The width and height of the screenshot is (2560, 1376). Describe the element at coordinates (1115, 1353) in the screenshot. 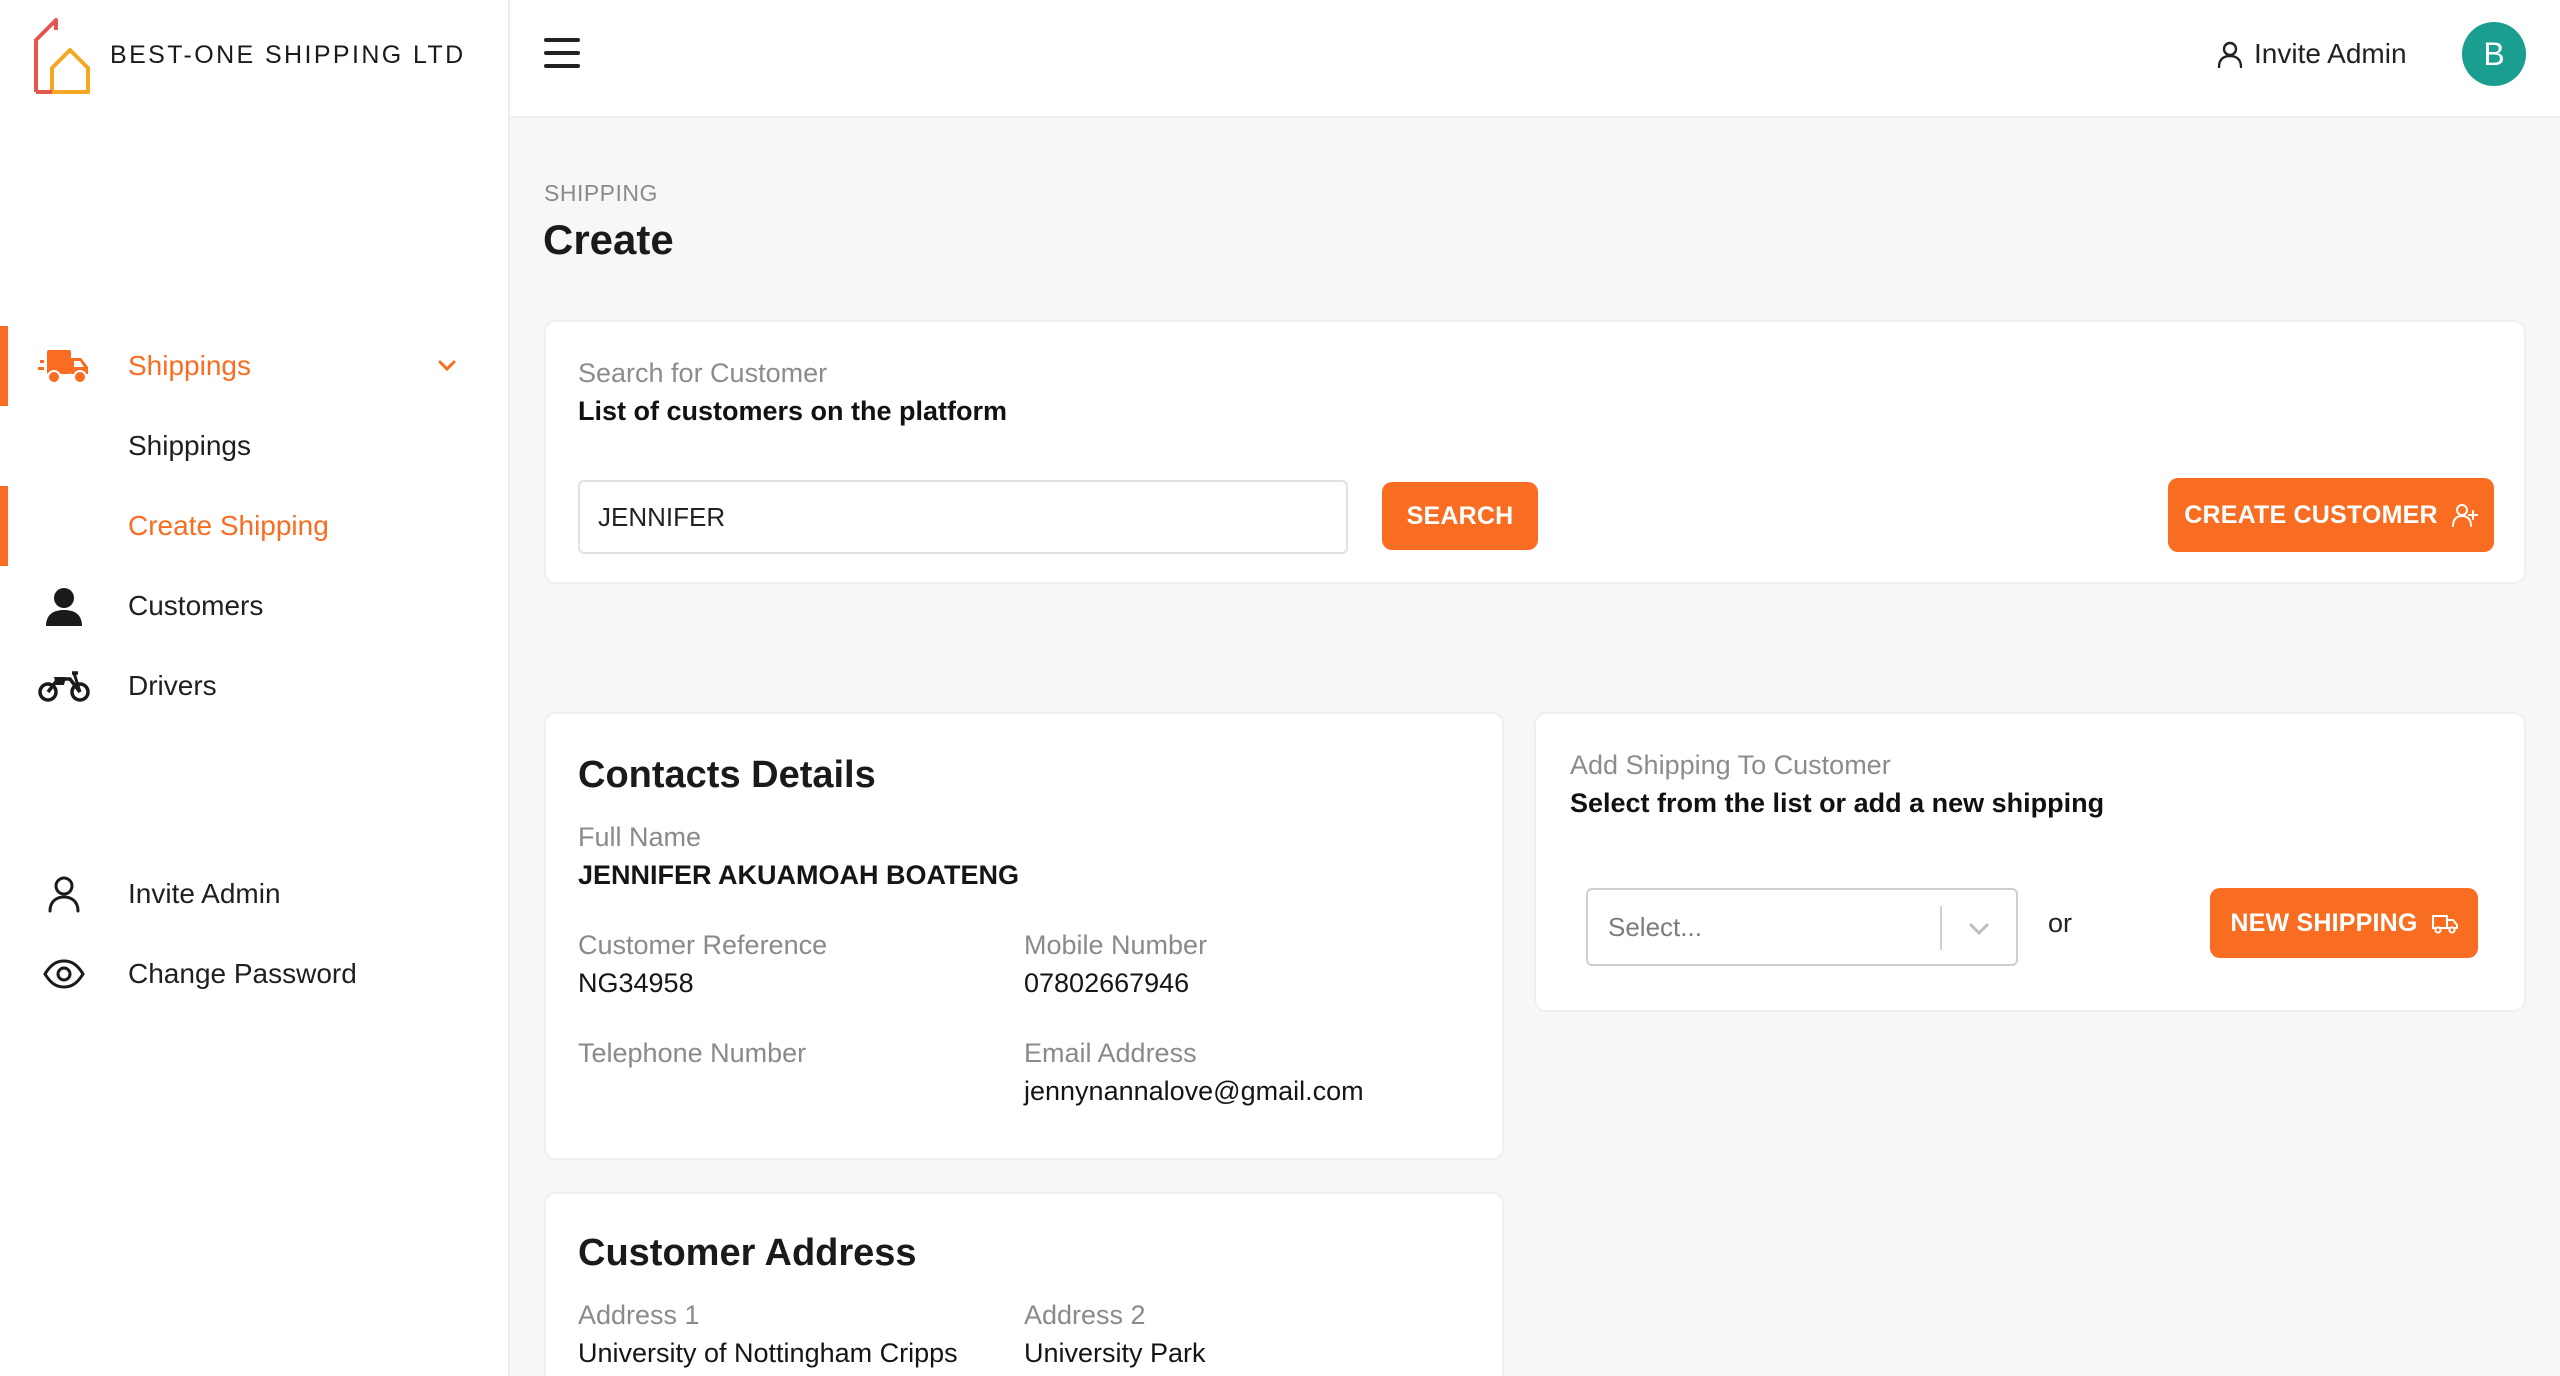

I see `address2-value: University Park` at that location.